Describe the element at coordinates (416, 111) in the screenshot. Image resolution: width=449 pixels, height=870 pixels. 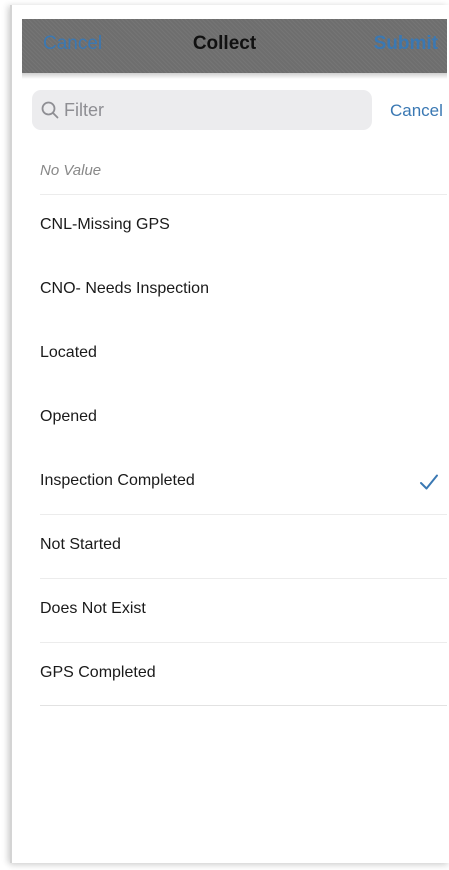
I see `search-cancel-button: Cancel` at that location.